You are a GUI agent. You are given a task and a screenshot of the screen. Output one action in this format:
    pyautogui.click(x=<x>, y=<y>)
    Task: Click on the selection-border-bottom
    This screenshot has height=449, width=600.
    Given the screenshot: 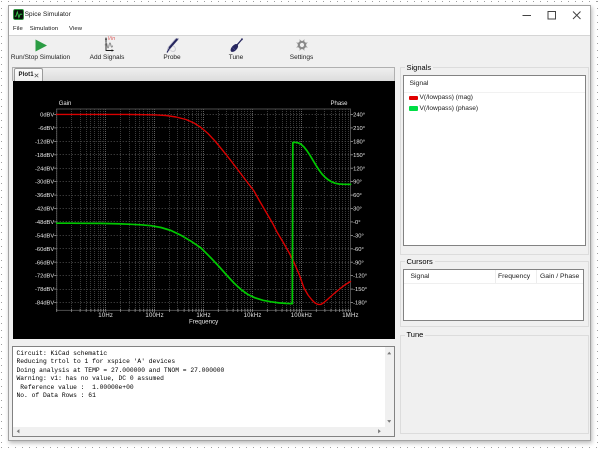 What is the action you would take?
    pyautogui.click(x=299, y=447)
    